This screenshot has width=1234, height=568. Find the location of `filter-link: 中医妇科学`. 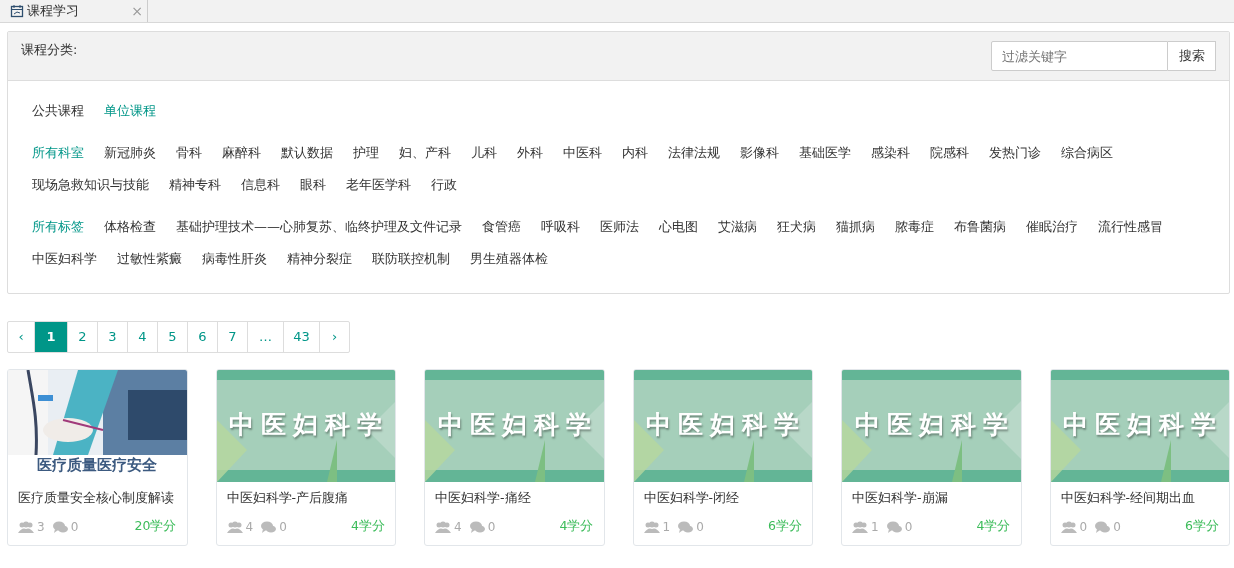

filter-link: 中医妇科学 is located at coordinates (64, 259).